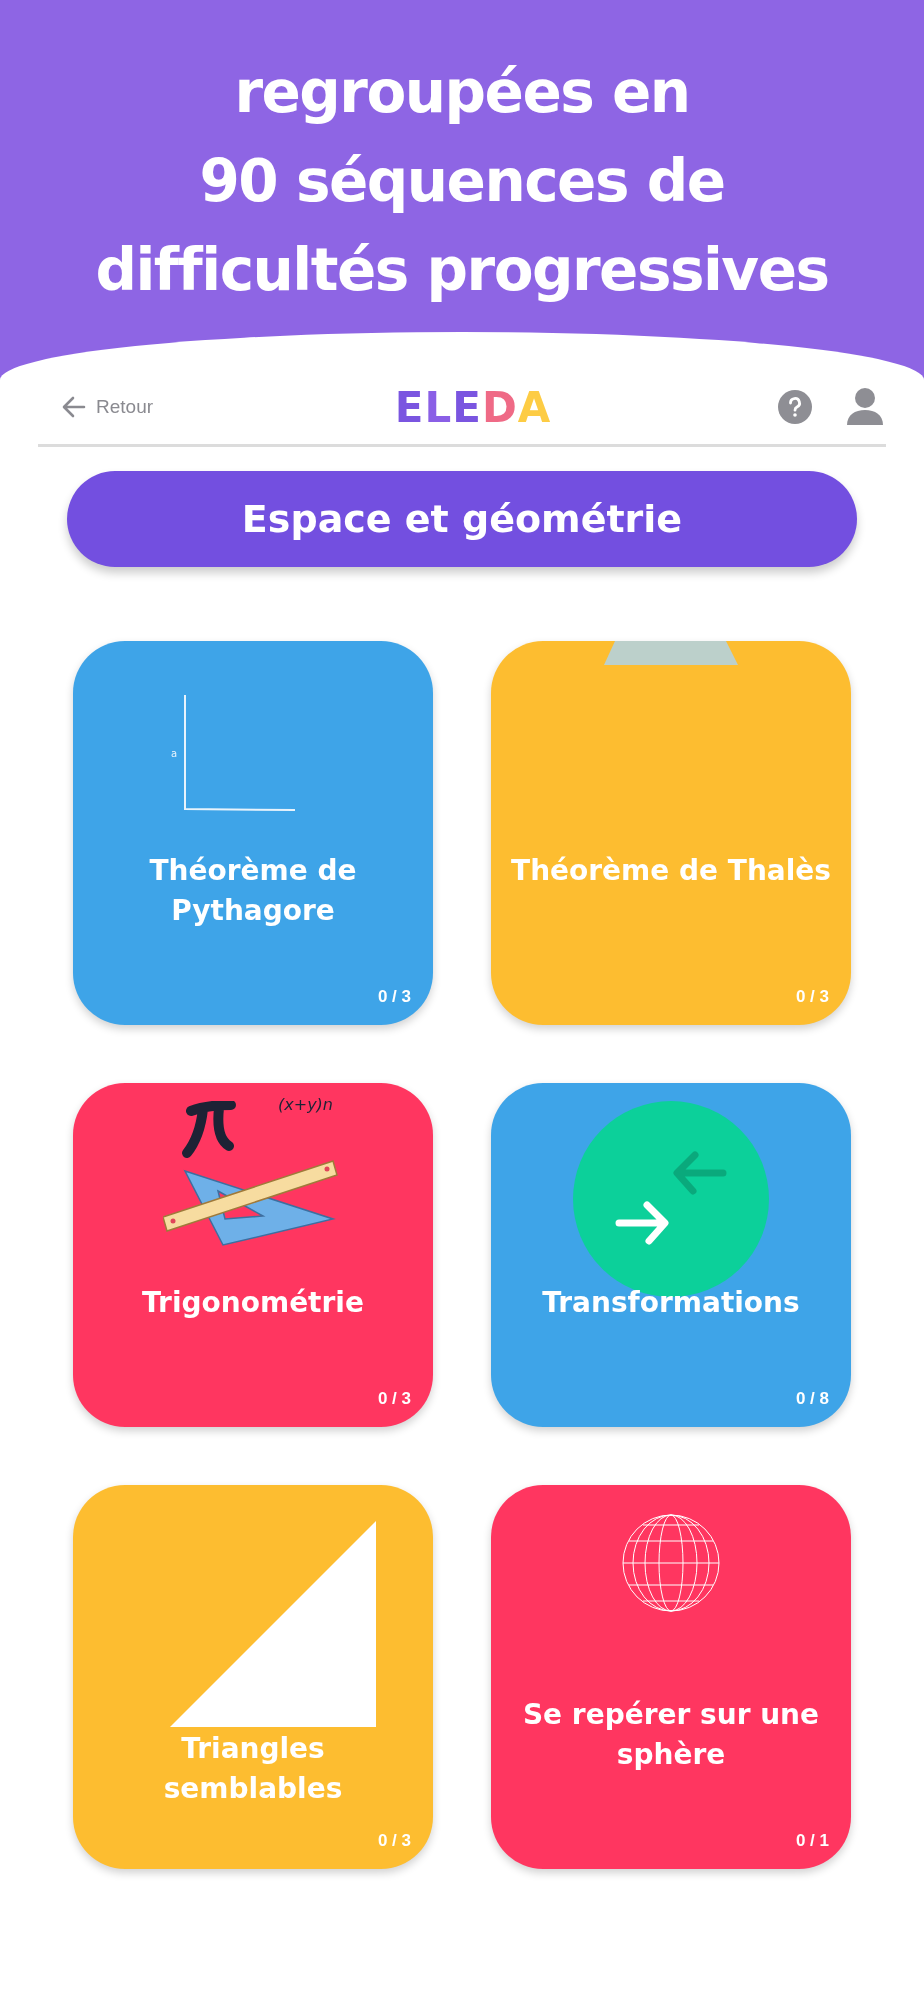  Describe the element at coordinates (253, 833) in the screenshot. I see `topic-card: a Théorème de Pythagore 0 / 3` at that location.